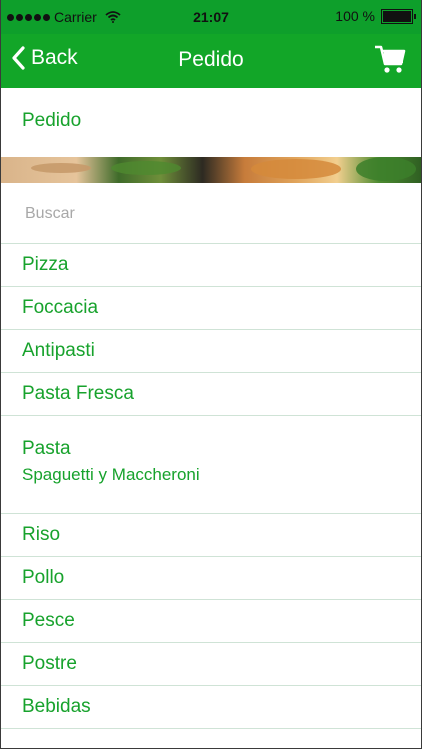 This screenshot has height=750, width=422. Describe the element at coordinates (56, 706) in the screenshot. I see `list-item-label: Bebidas` at that location.